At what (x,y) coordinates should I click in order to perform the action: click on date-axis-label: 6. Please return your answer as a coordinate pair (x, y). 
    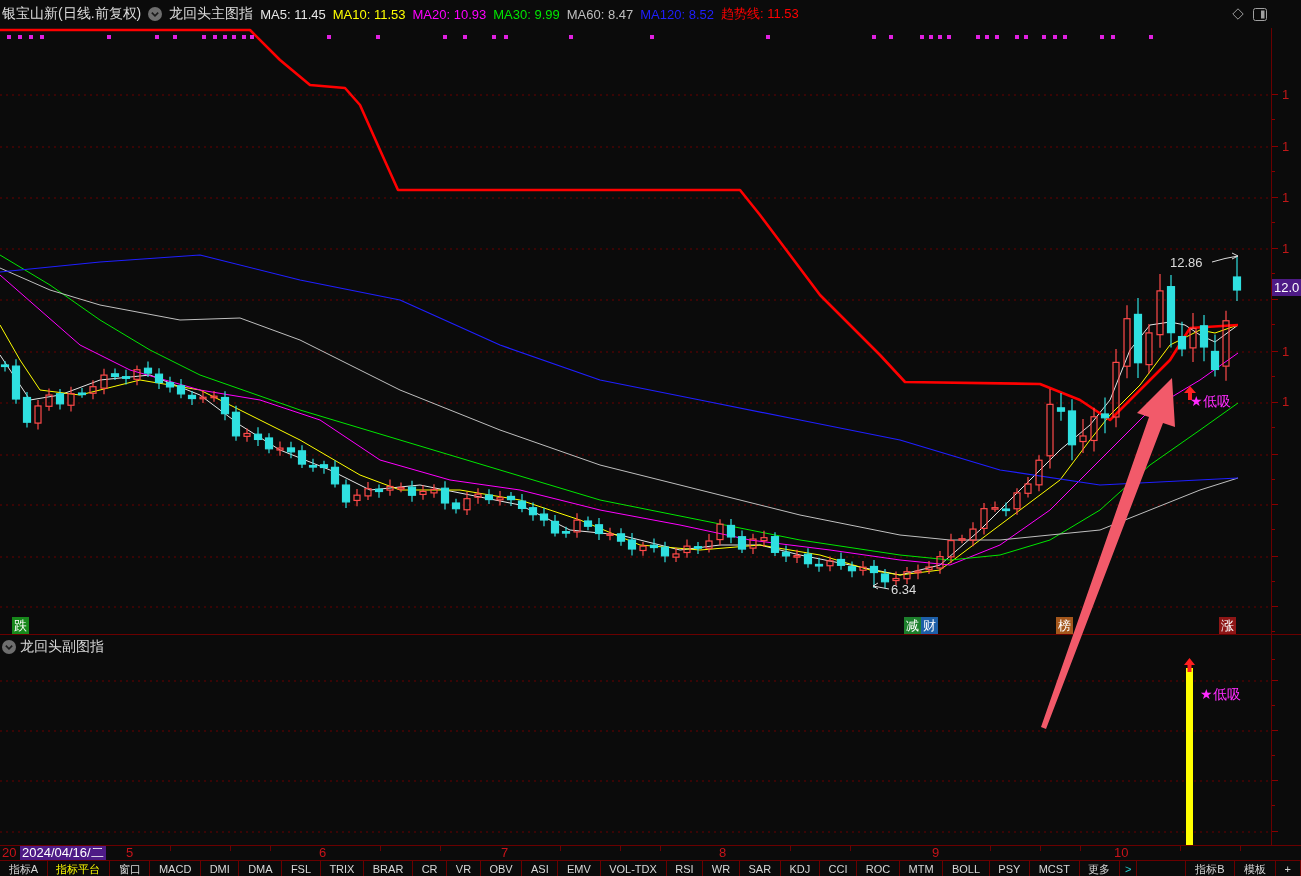
    Looking at the image, I should click on (323, 853).